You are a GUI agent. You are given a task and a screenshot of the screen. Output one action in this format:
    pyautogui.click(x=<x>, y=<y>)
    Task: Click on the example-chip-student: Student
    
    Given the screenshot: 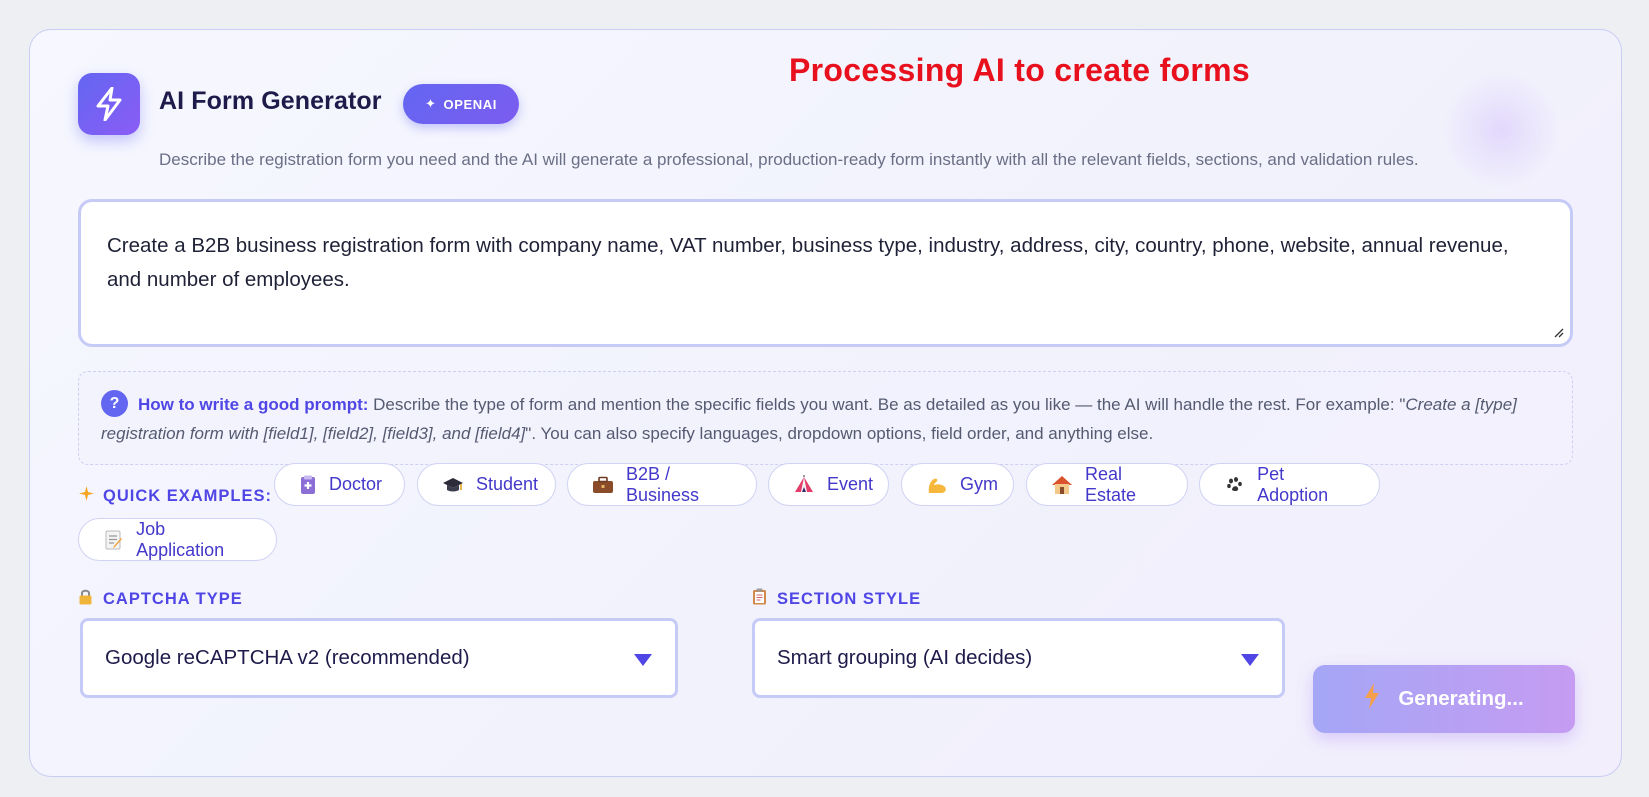 What is the action you would take?
    pyautogui.click(x=486, y=484)
    